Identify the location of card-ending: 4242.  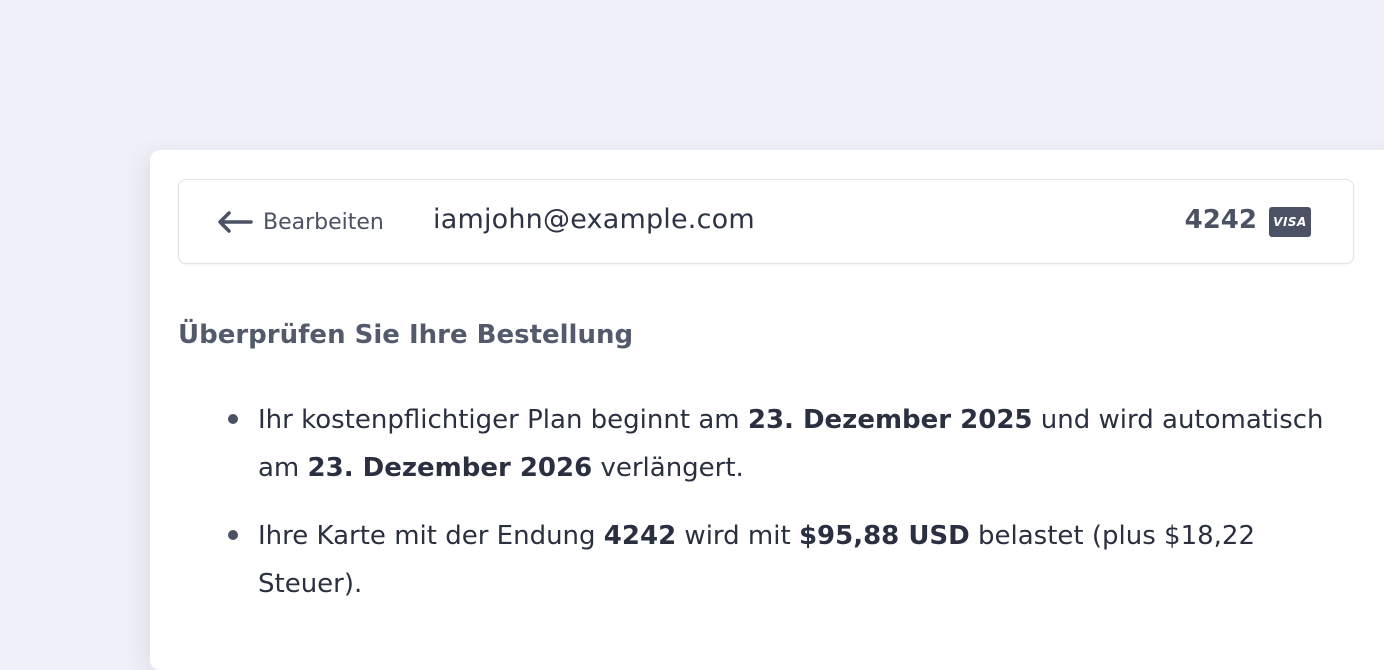
(640, 536).